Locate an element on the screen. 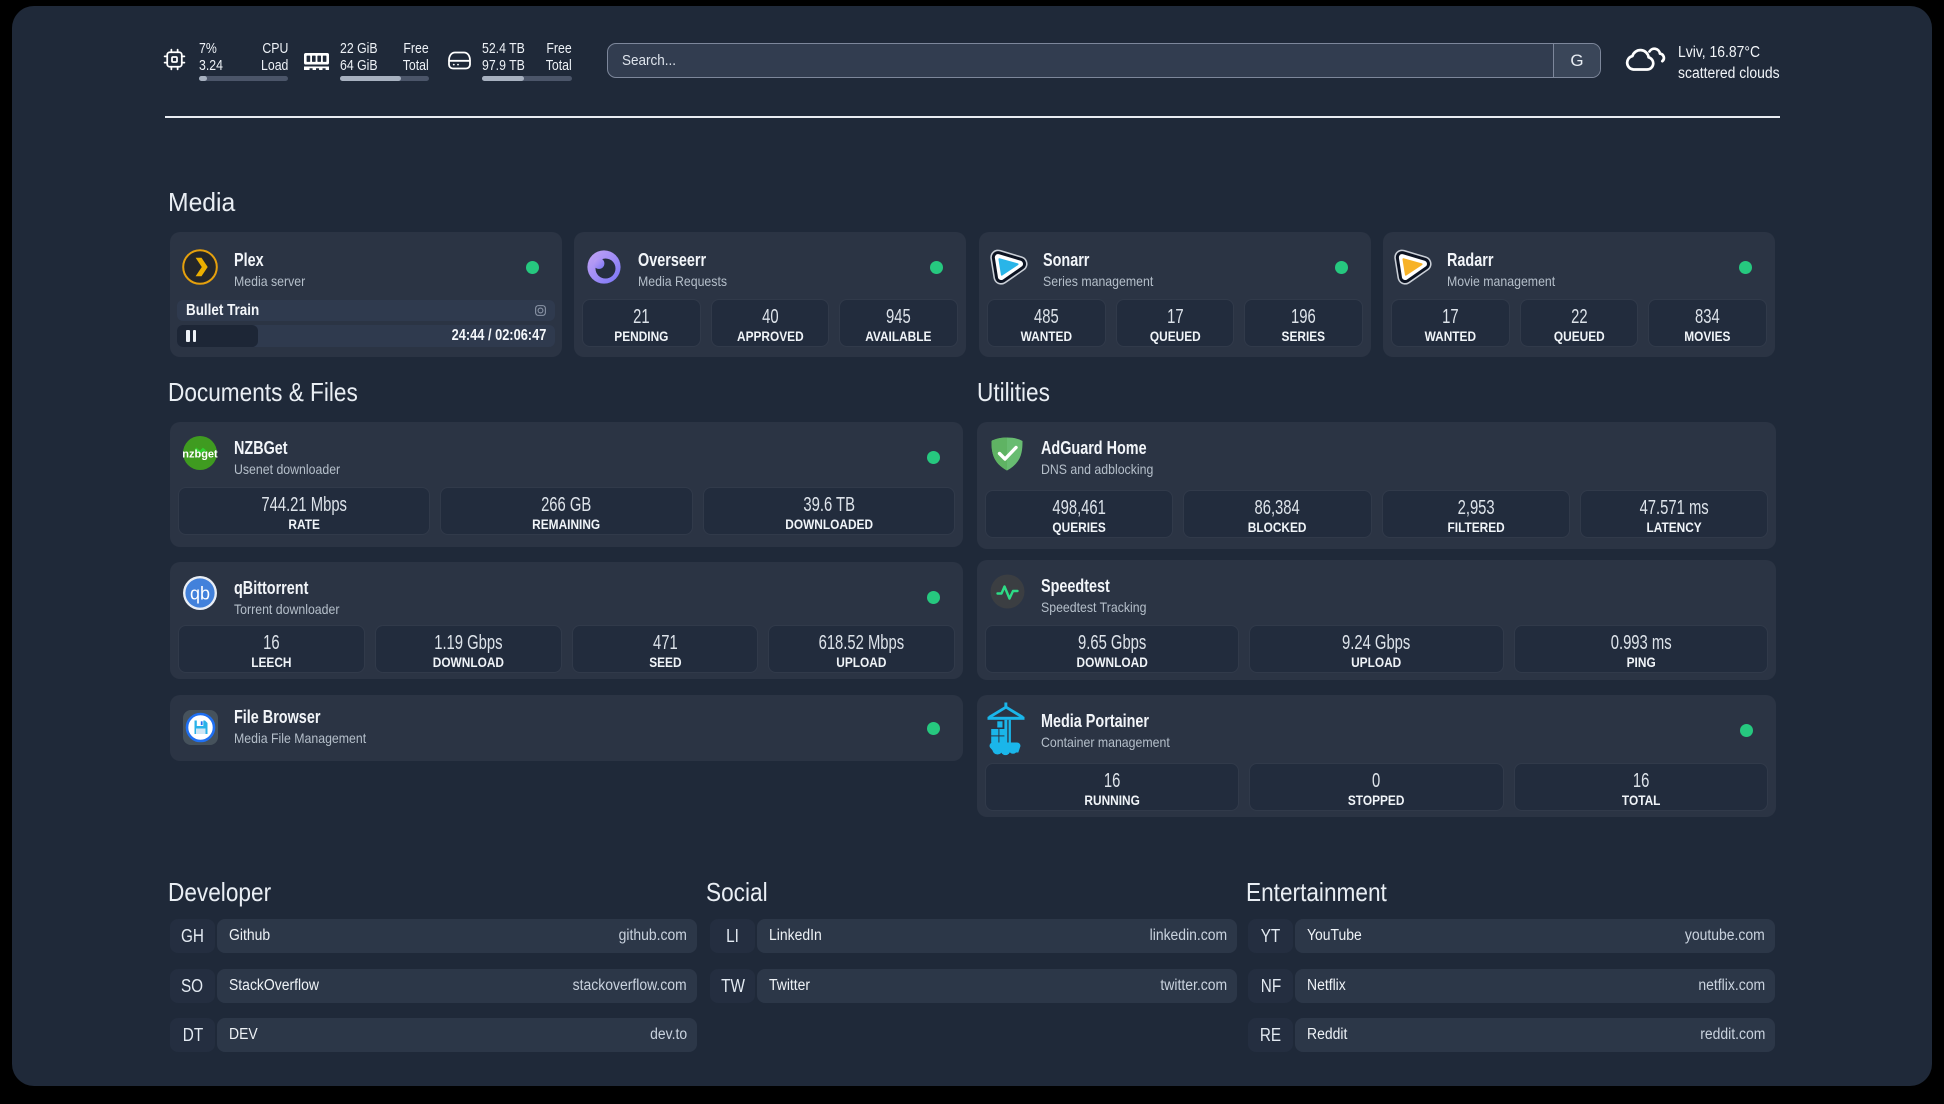 The height and width of the screenshot is (1104, 1944). svg-text: nzbget is located at coordinates (200, 455).